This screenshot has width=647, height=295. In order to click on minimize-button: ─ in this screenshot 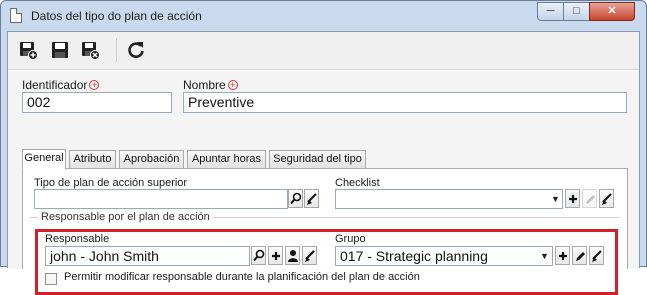, I will do `click(550, 11)`.